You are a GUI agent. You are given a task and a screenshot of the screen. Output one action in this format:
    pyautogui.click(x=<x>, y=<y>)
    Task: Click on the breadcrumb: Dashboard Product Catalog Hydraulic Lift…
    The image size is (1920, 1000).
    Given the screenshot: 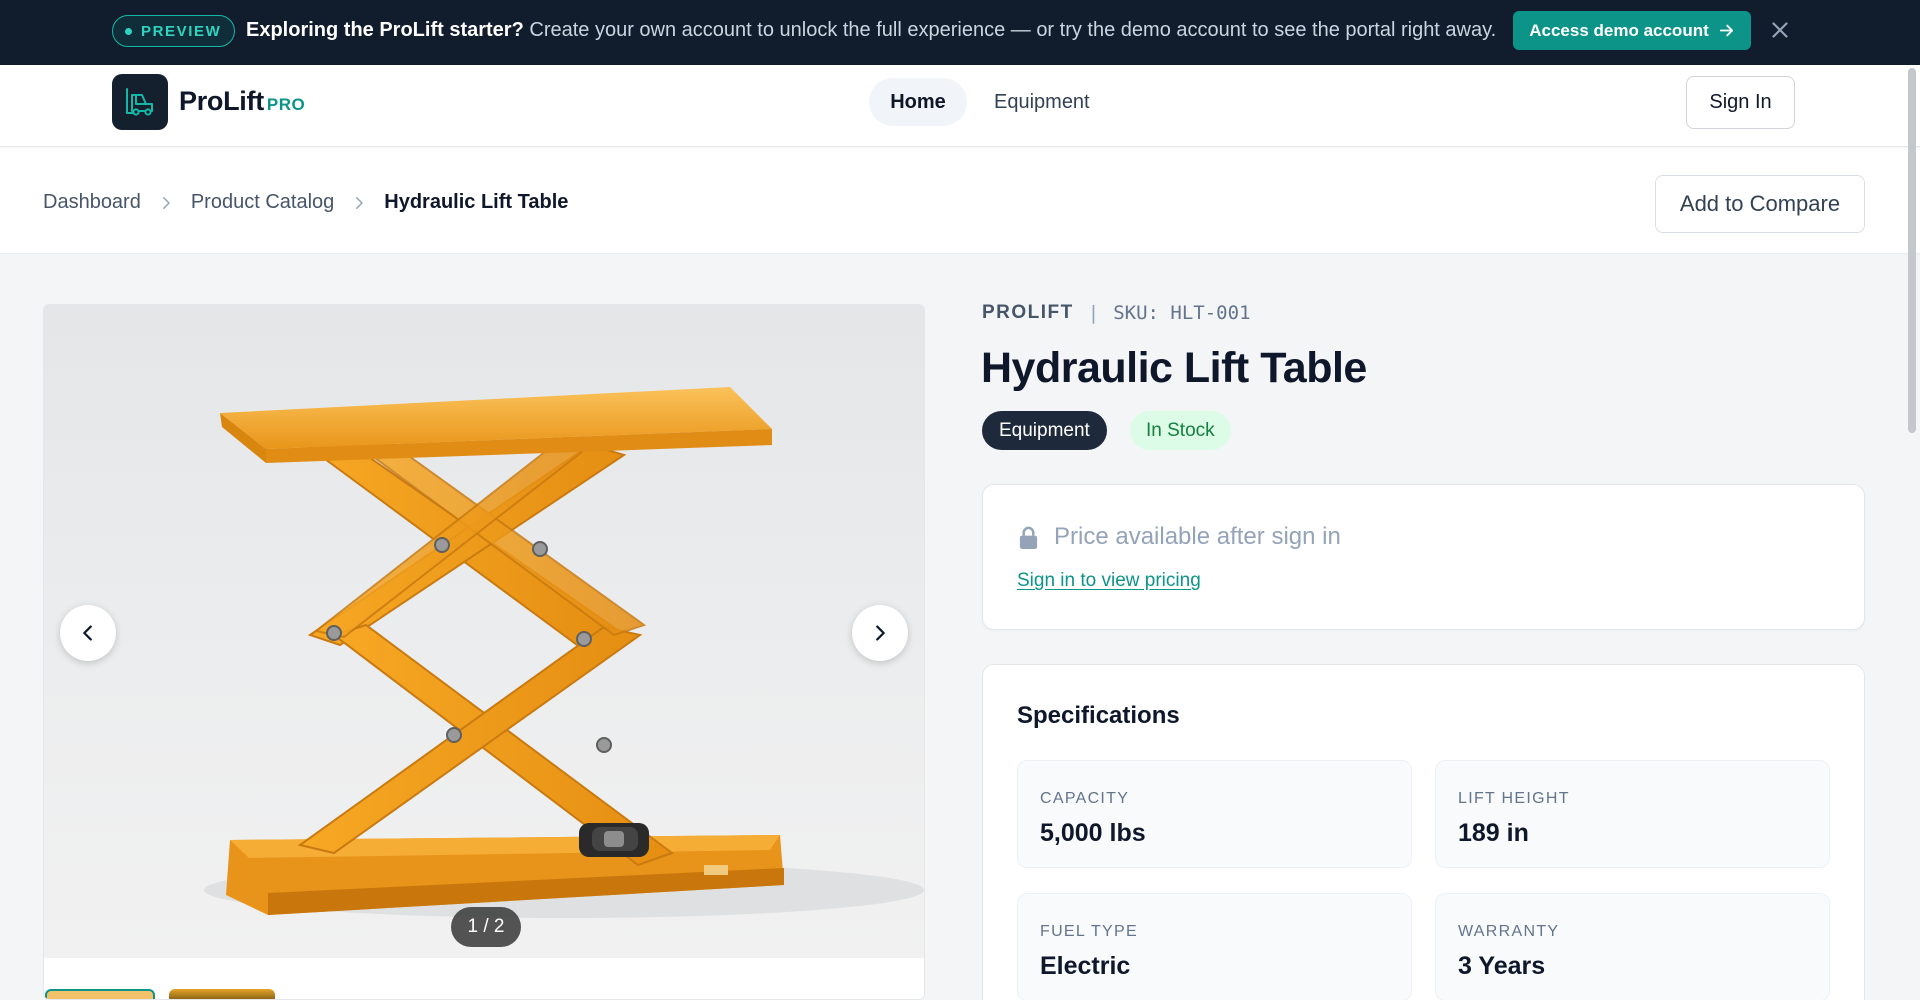 What is the action you would take?
    pyautogui.click(x=305, y=202)
    